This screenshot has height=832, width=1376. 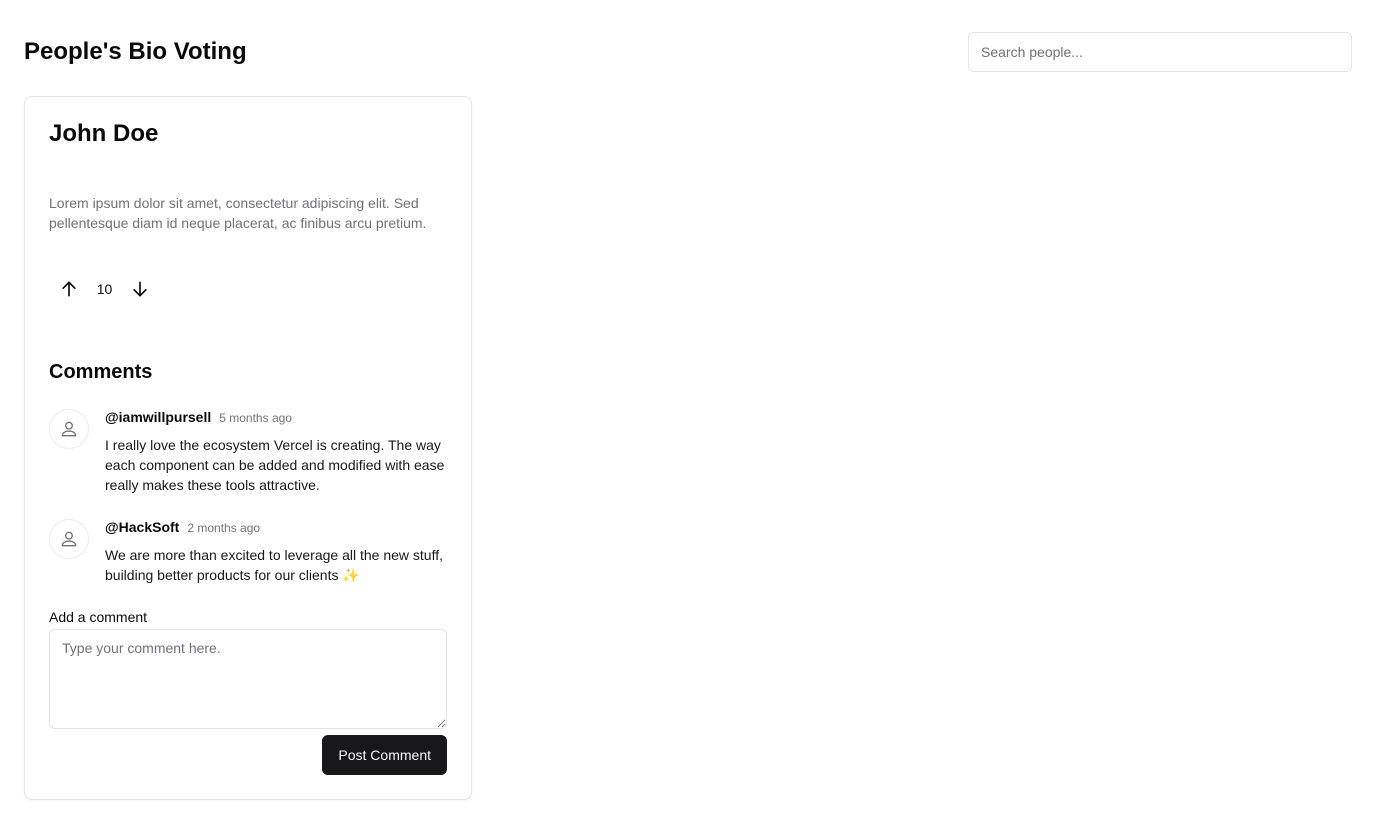 I want to click on arrow-down-icon, so click(x=140, y=289).